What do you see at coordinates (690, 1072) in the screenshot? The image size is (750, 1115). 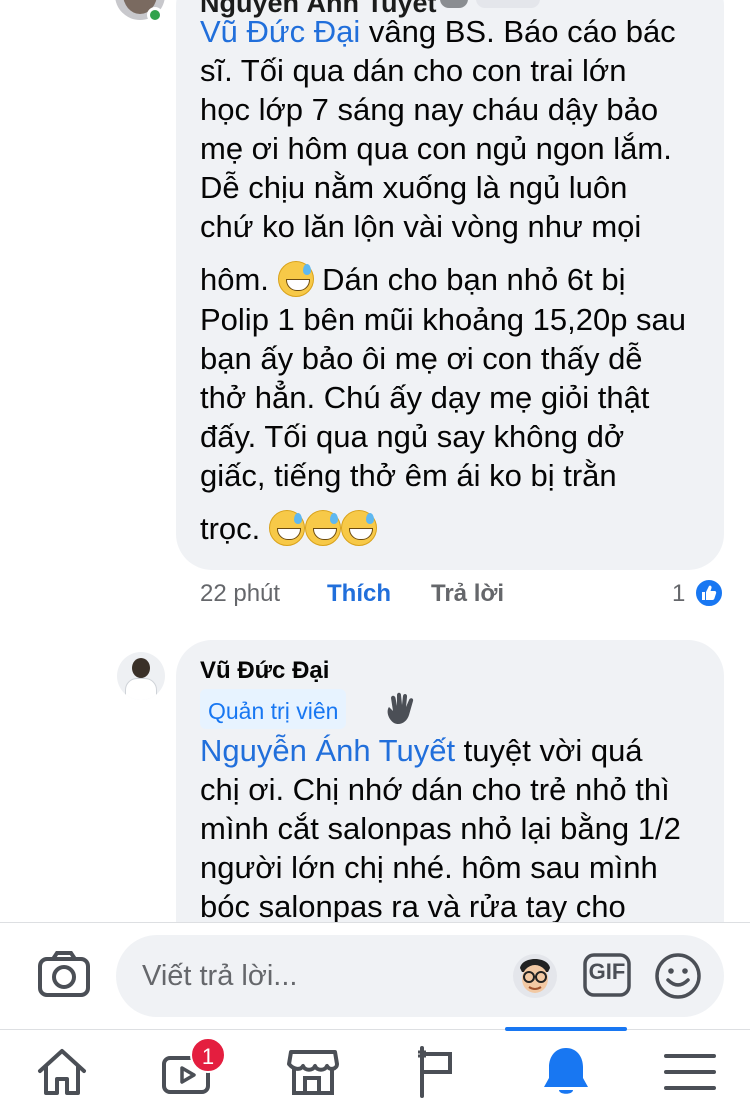 I see `menu-icon` at bounding box center [690, 1072].